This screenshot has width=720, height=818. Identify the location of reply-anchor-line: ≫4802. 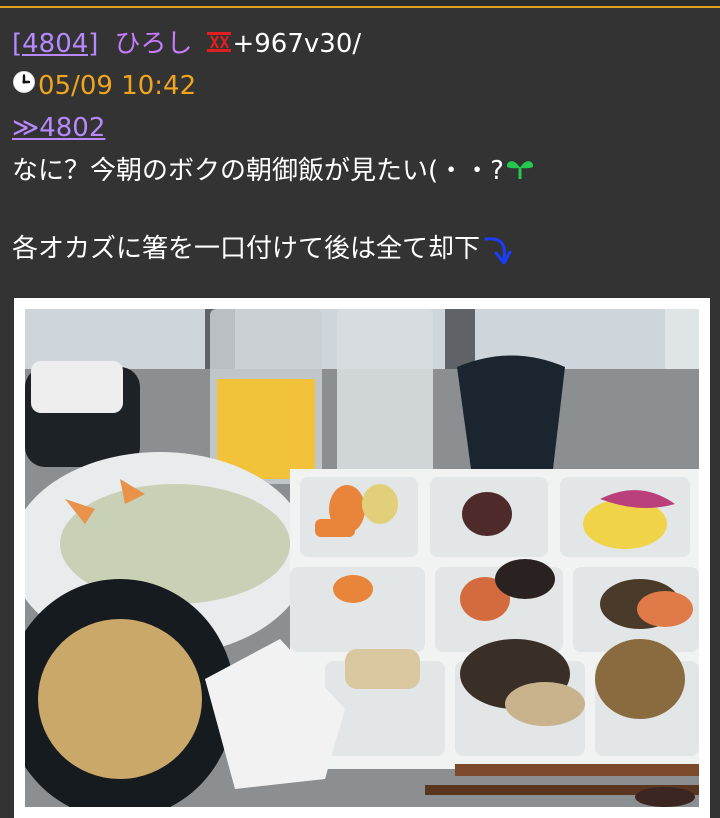
(362, 128).